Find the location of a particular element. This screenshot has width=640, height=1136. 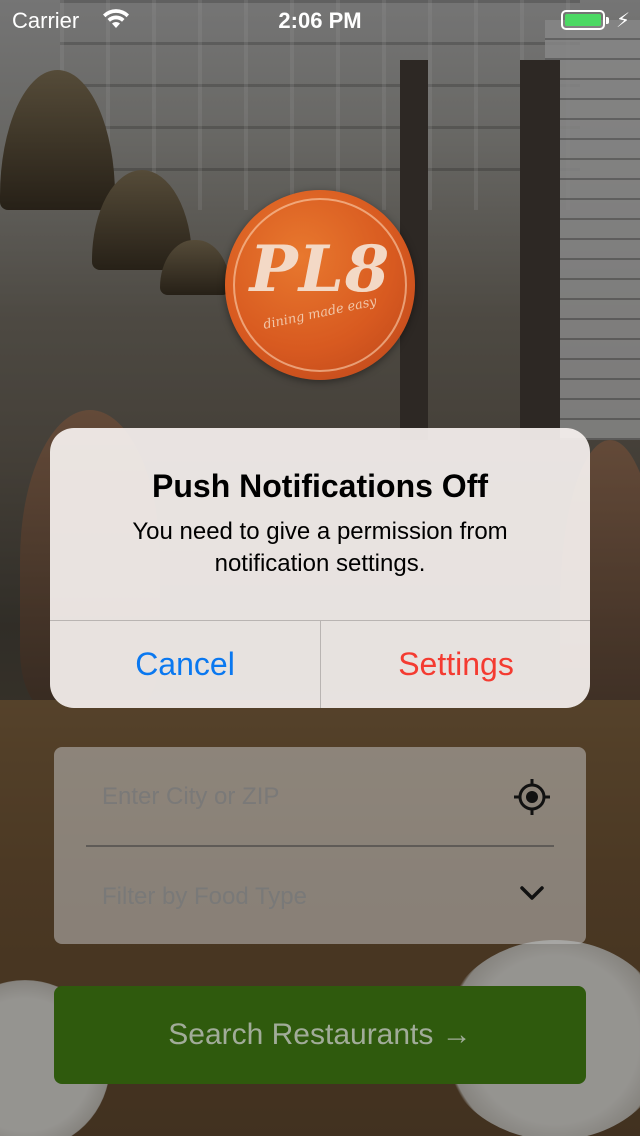

search-form: Enter City or ZIP Filter by Food Type is located at coordinates (320, 845).